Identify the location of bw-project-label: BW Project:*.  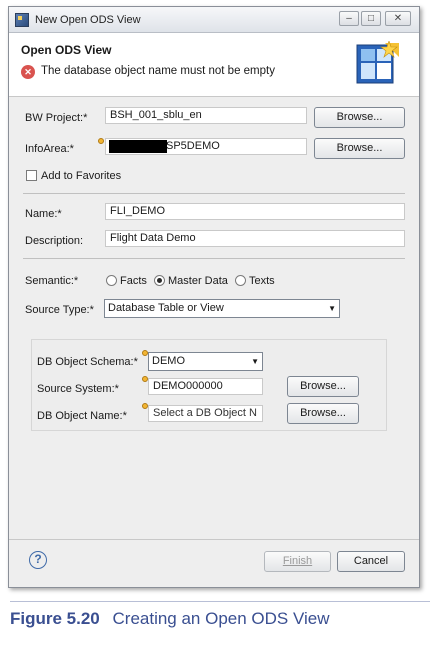
(56, 118).